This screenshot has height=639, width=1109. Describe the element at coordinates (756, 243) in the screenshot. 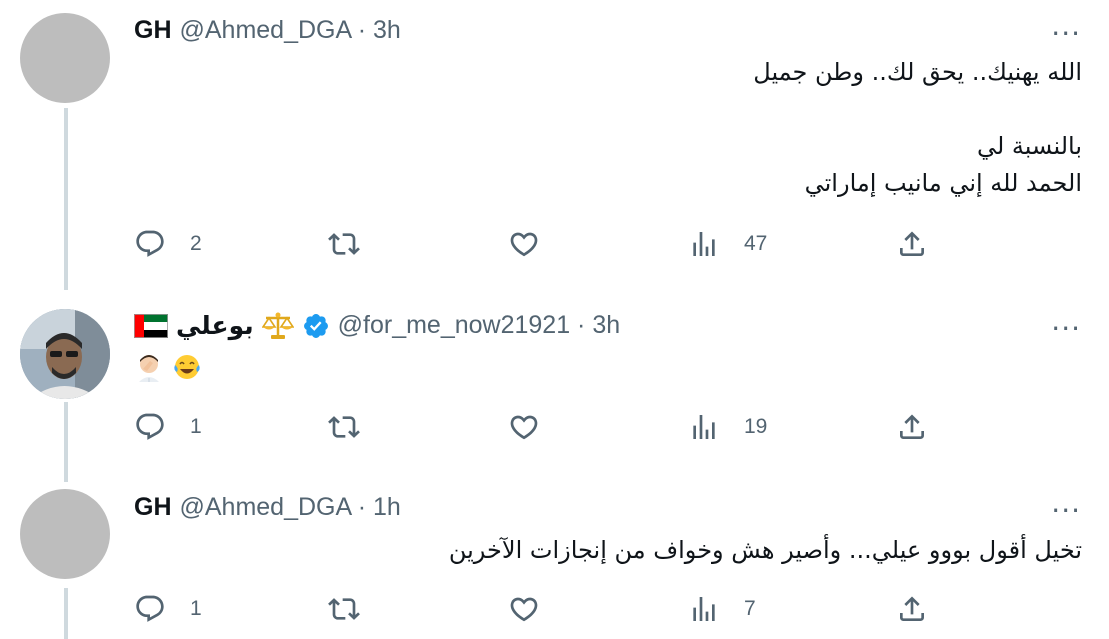

I see `views-count: 47` at that location.